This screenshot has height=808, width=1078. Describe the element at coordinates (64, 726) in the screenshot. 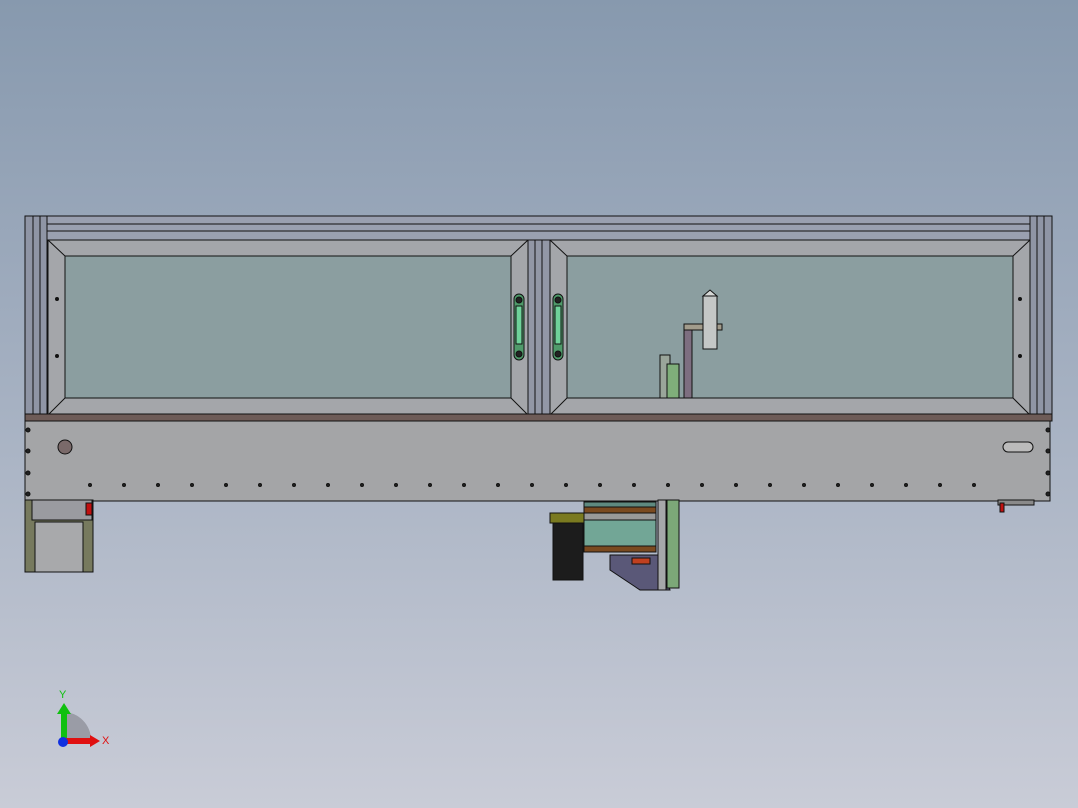

I see `y-axis-arrow-icon` at that location.